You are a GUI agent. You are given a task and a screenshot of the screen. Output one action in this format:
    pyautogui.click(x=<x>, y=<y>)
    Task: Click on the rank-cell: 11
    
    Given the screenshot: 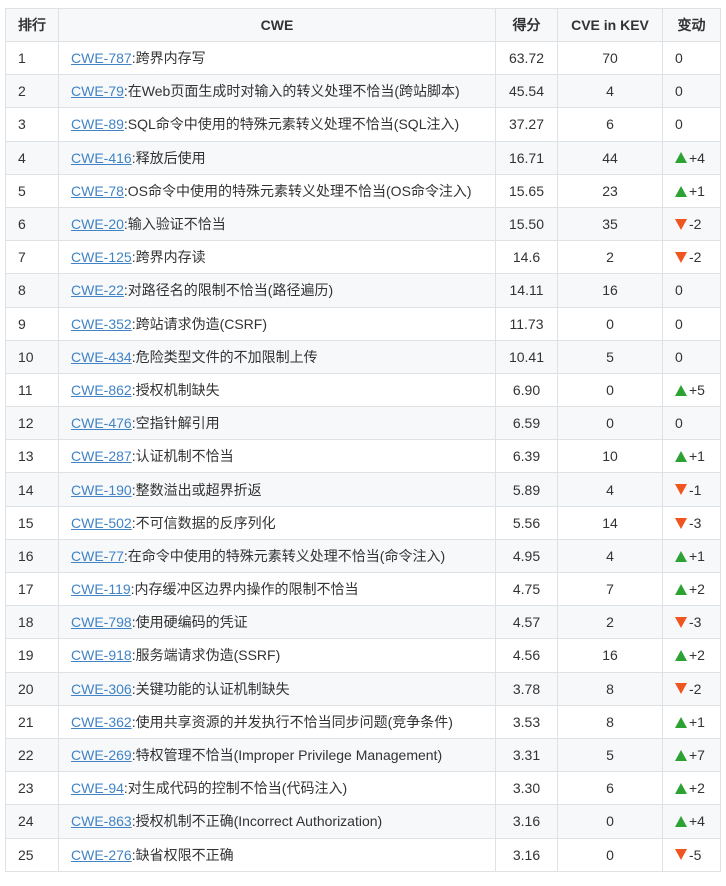 What is the action you would take?
    pyautogui.click(x=32, y=390)
    